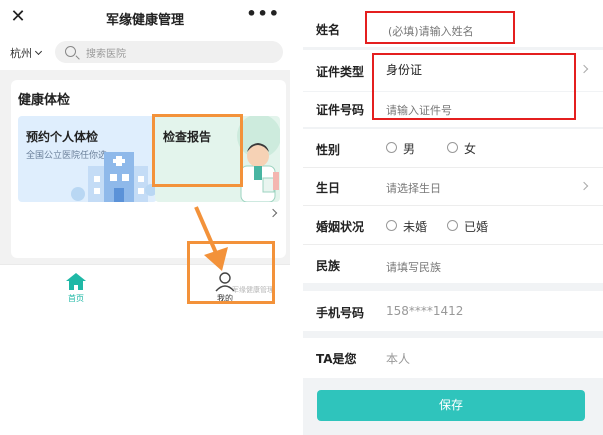 This screenshot has width=603, height=435. I want to click on gender-label: 性别, so click(328, 150).